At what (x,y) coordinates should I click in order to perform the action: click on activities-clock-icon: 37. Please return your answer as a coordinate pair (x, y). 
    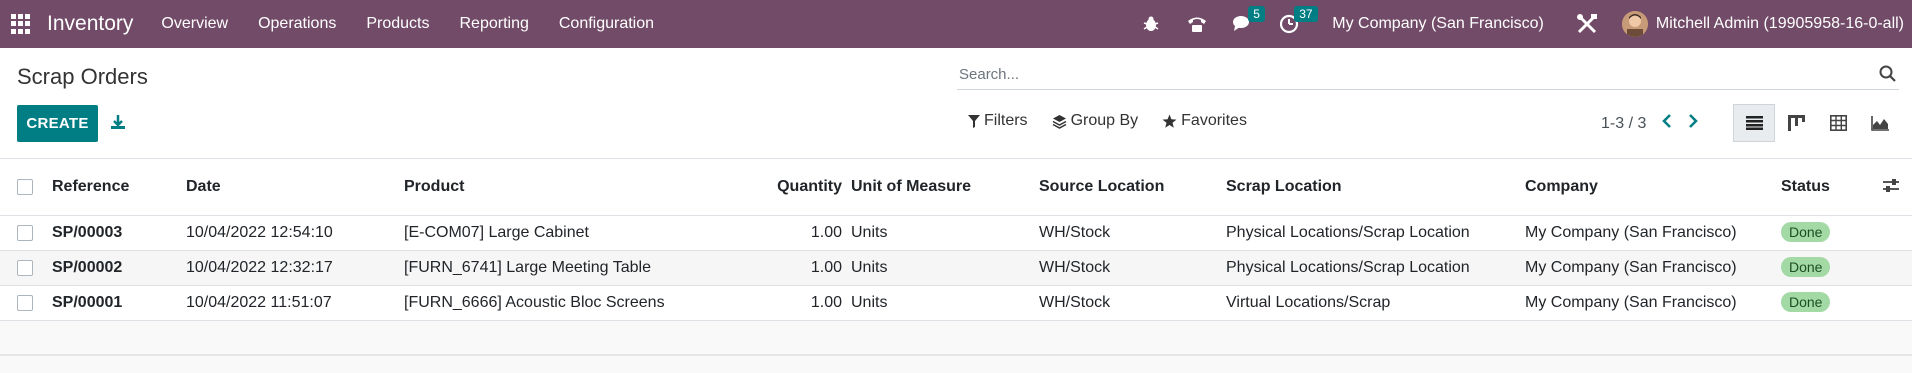
    Looking at the image, I should click on (1298, 20).